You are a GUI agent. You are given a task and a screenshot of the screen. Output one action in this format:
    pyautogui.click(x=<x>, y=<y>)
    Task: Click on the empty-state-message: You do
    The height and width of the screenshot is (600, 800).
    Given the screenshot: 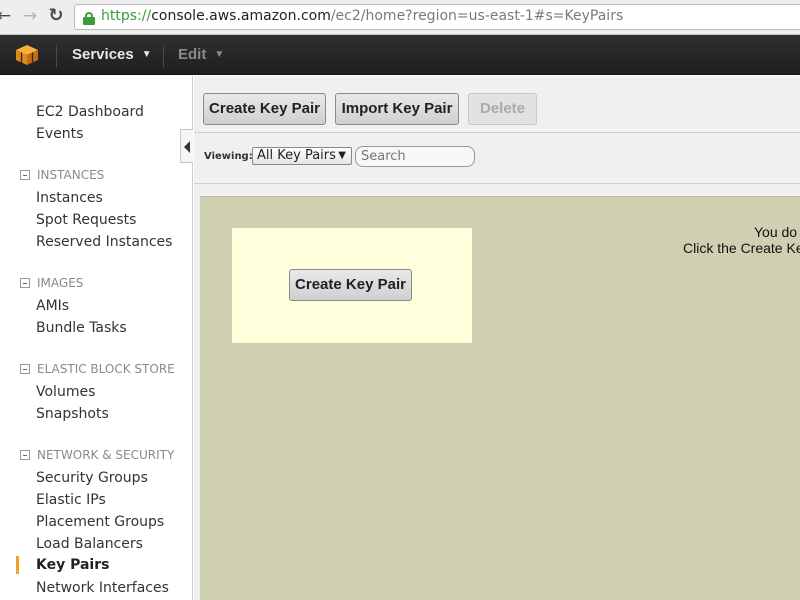 What is the action you would take?
    pyautogui.click(x=776, y=232)
    